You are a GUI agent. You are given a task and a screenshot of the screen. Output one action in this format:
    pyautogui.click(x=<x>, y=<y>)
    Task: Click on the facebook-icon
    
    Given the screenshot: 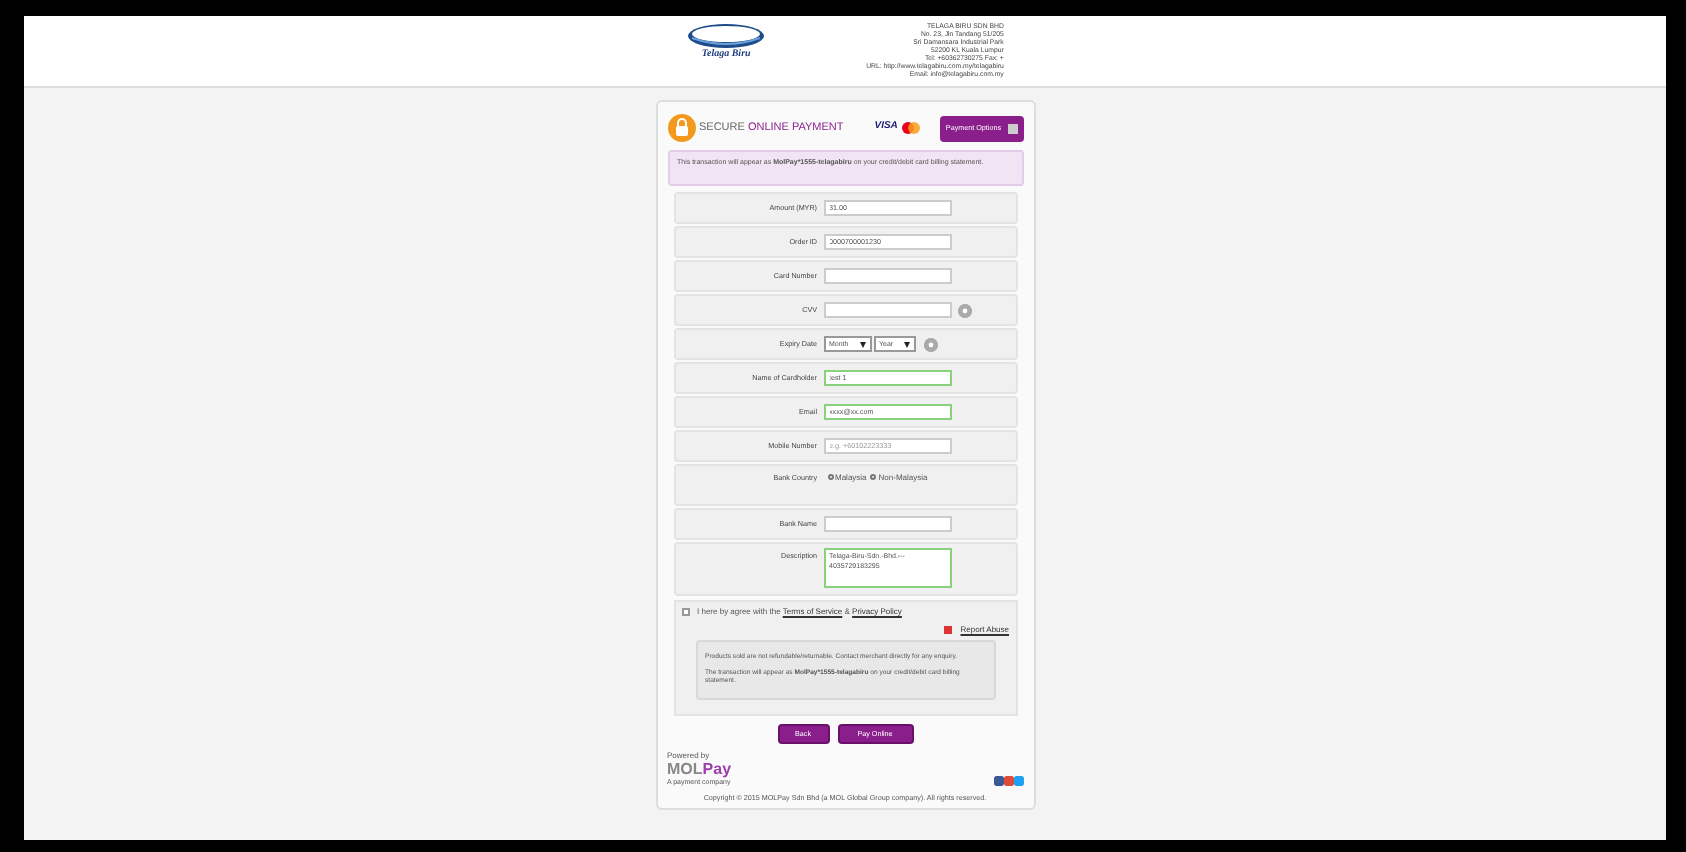 What is the action you would take?
    pyautogui.click(x=998, y=780)
    